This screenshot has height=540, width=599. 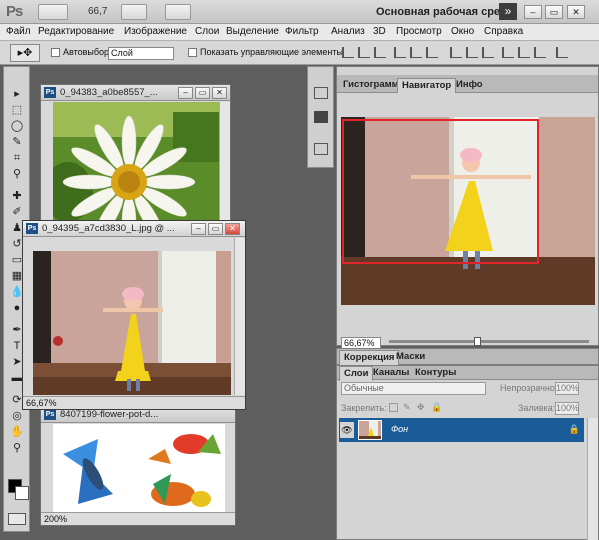 I want to click on fill-label: Заливка:, so click(x=537, y=408).